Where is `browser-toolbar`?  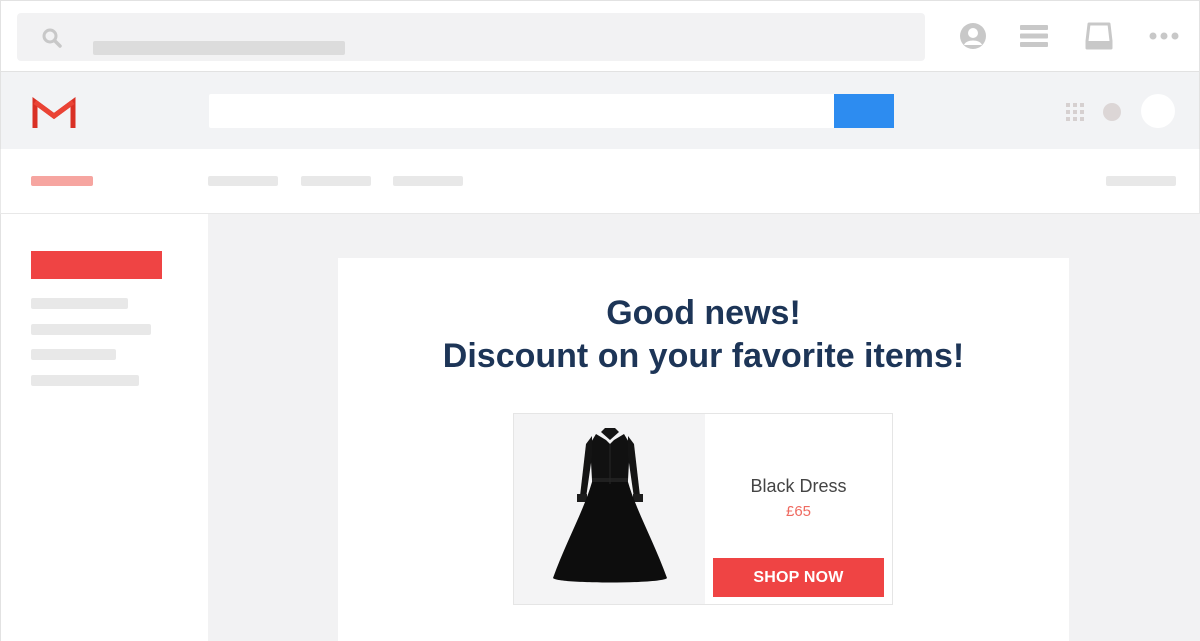 browser-toolbar is located at coordinates (600, 36).